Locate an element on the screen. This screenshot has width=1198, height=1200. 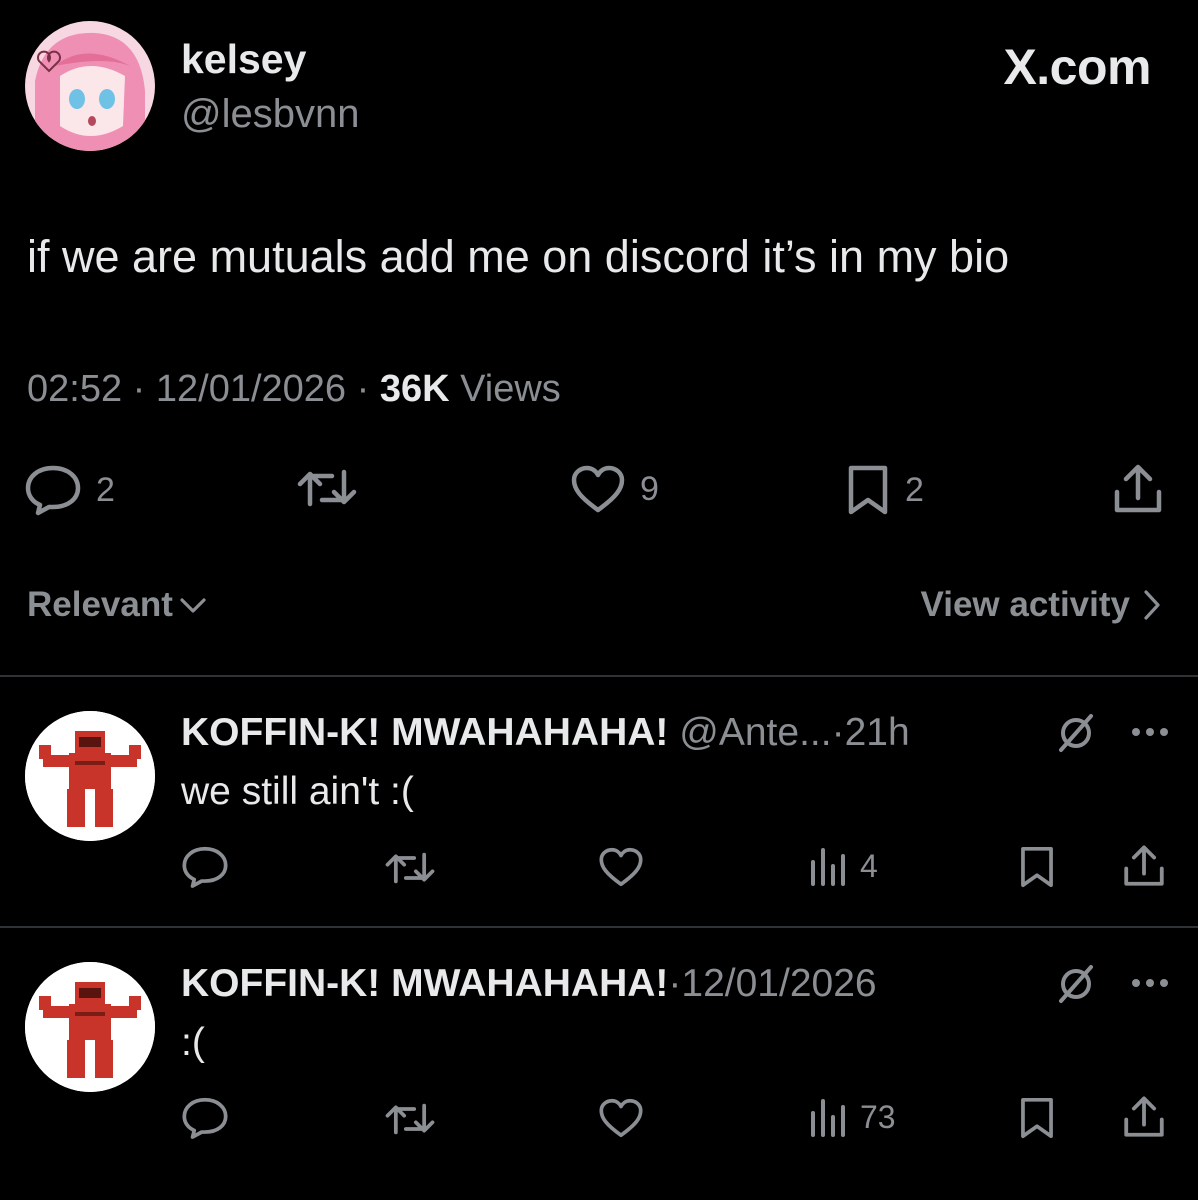
reply-time: 21h is located at coordinates (877, 732).